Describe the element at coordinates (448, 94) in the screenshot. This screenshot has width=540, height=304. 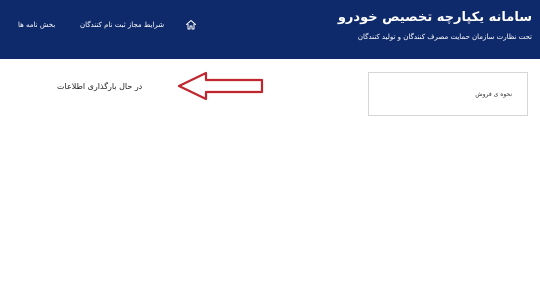
I see `sales-method-panel: نحوه ی فروش` at that location.